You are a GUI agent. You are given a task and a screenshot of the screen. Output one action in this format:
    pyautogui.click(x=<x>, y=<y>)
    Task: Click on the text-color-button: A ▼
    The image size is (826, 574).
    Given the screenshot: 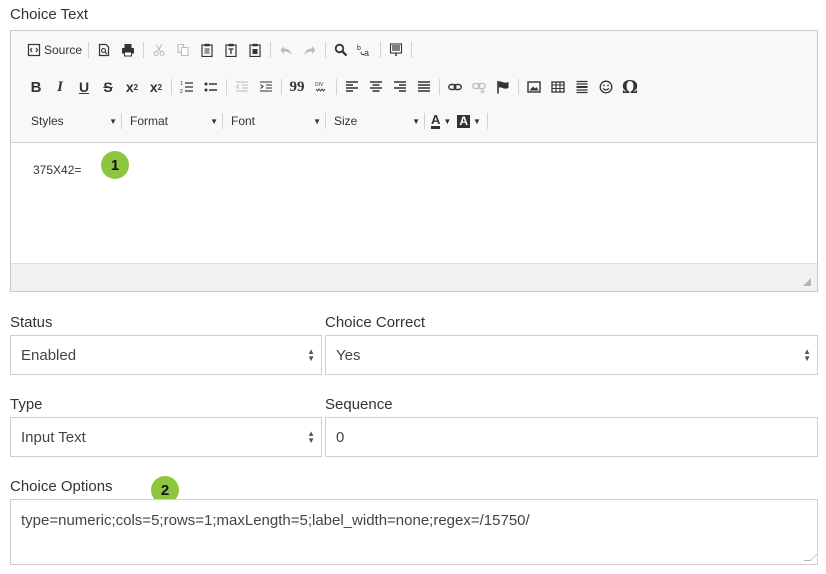 What is the action you would take?
    pyautogui.click(x=441, y=121)
    